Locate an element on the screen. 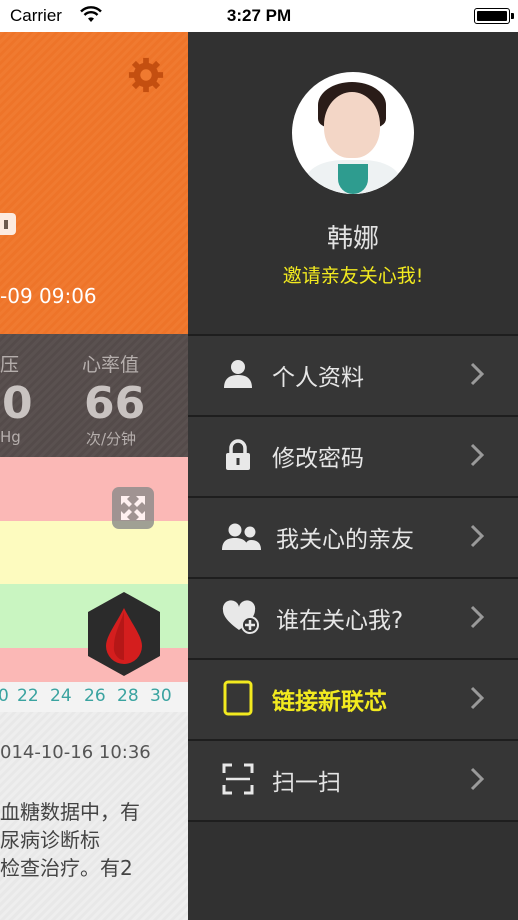 The image size is (518, 920). record-text: 血糖数据中，有 尿病诊断标 检查治疗。有2 is located at coordinates (70, 840).